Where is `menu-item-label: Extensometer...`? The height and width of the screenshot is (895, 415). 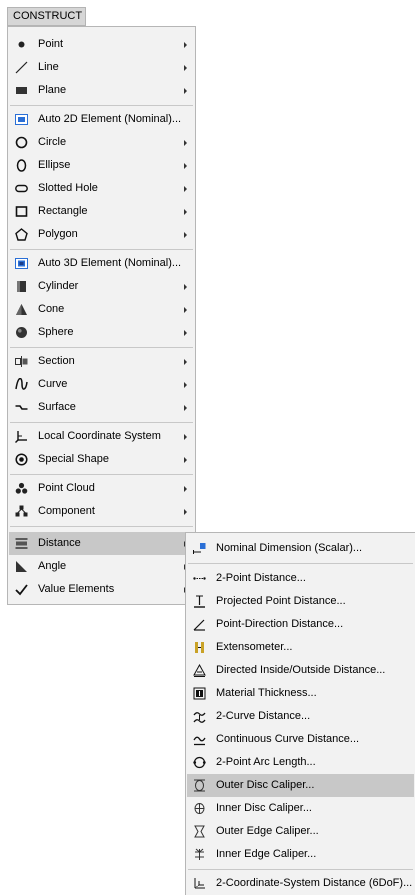
menu-item-label: Extensometer... is located at coordinates (254, 647).